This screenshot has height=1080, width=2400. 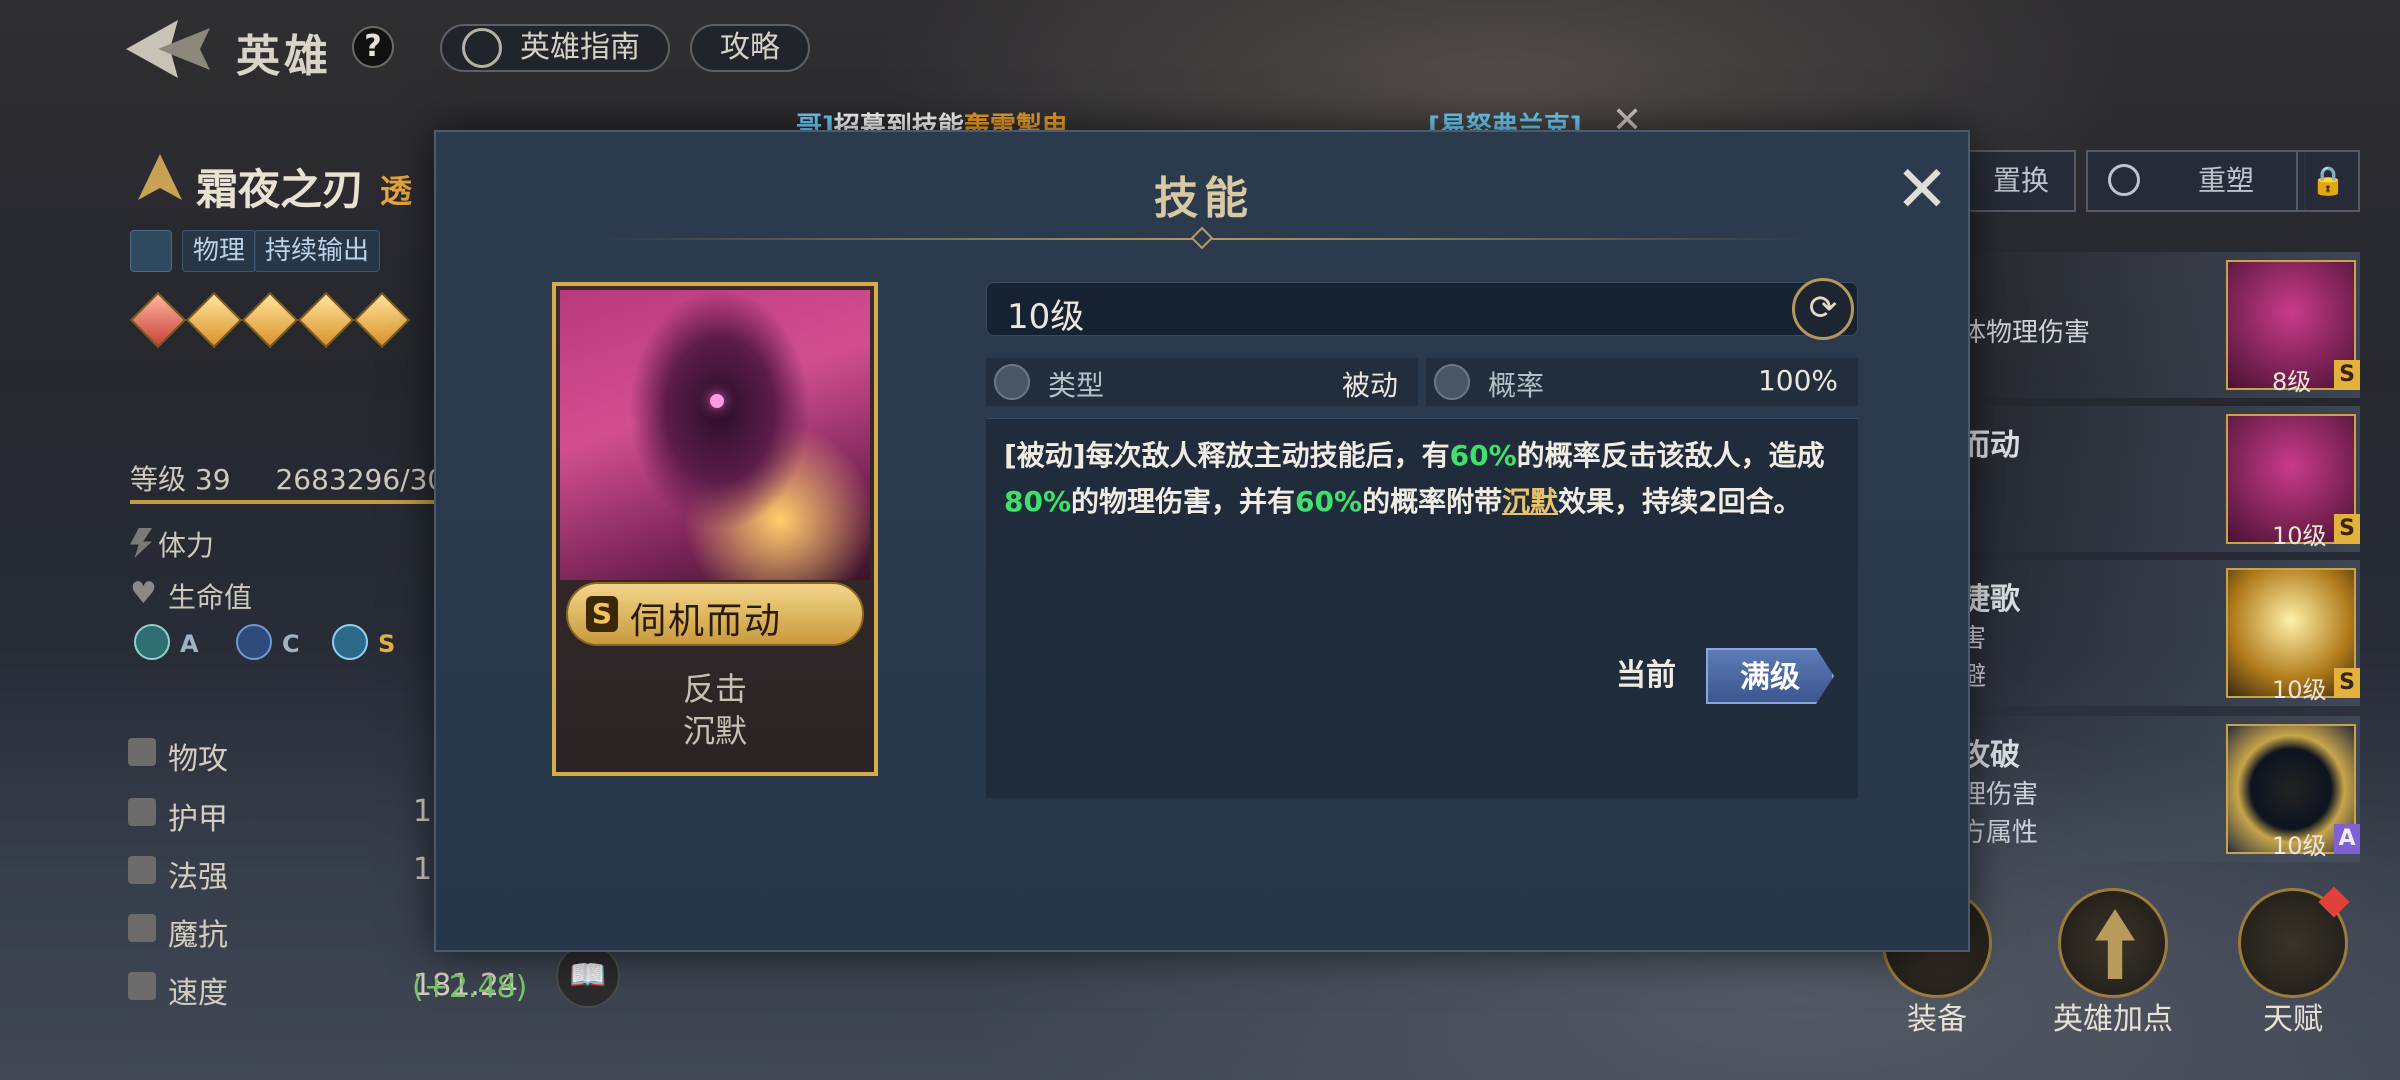 What do you see at coordinates (1202, 238) in the screenshot?
I see `divider-ornament` at bounding box center [1202, 238].